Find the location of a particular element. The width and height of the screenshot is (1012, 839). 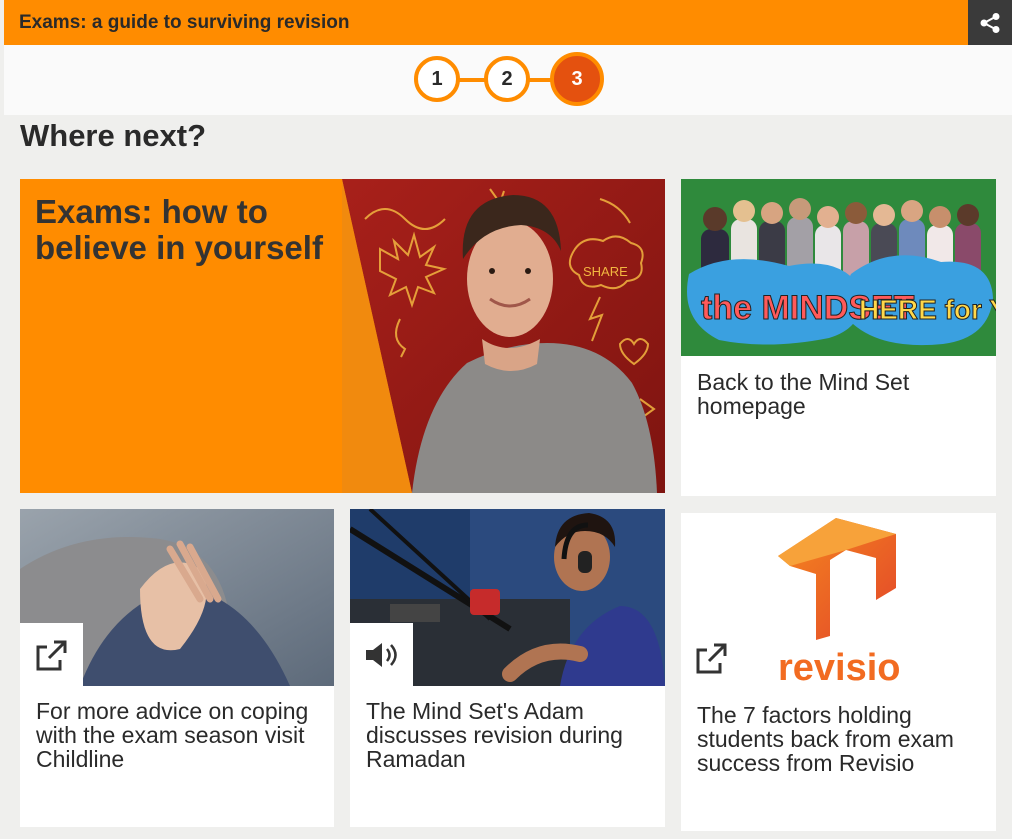

section-heading: Where next? is located at coordinates (113, 135).